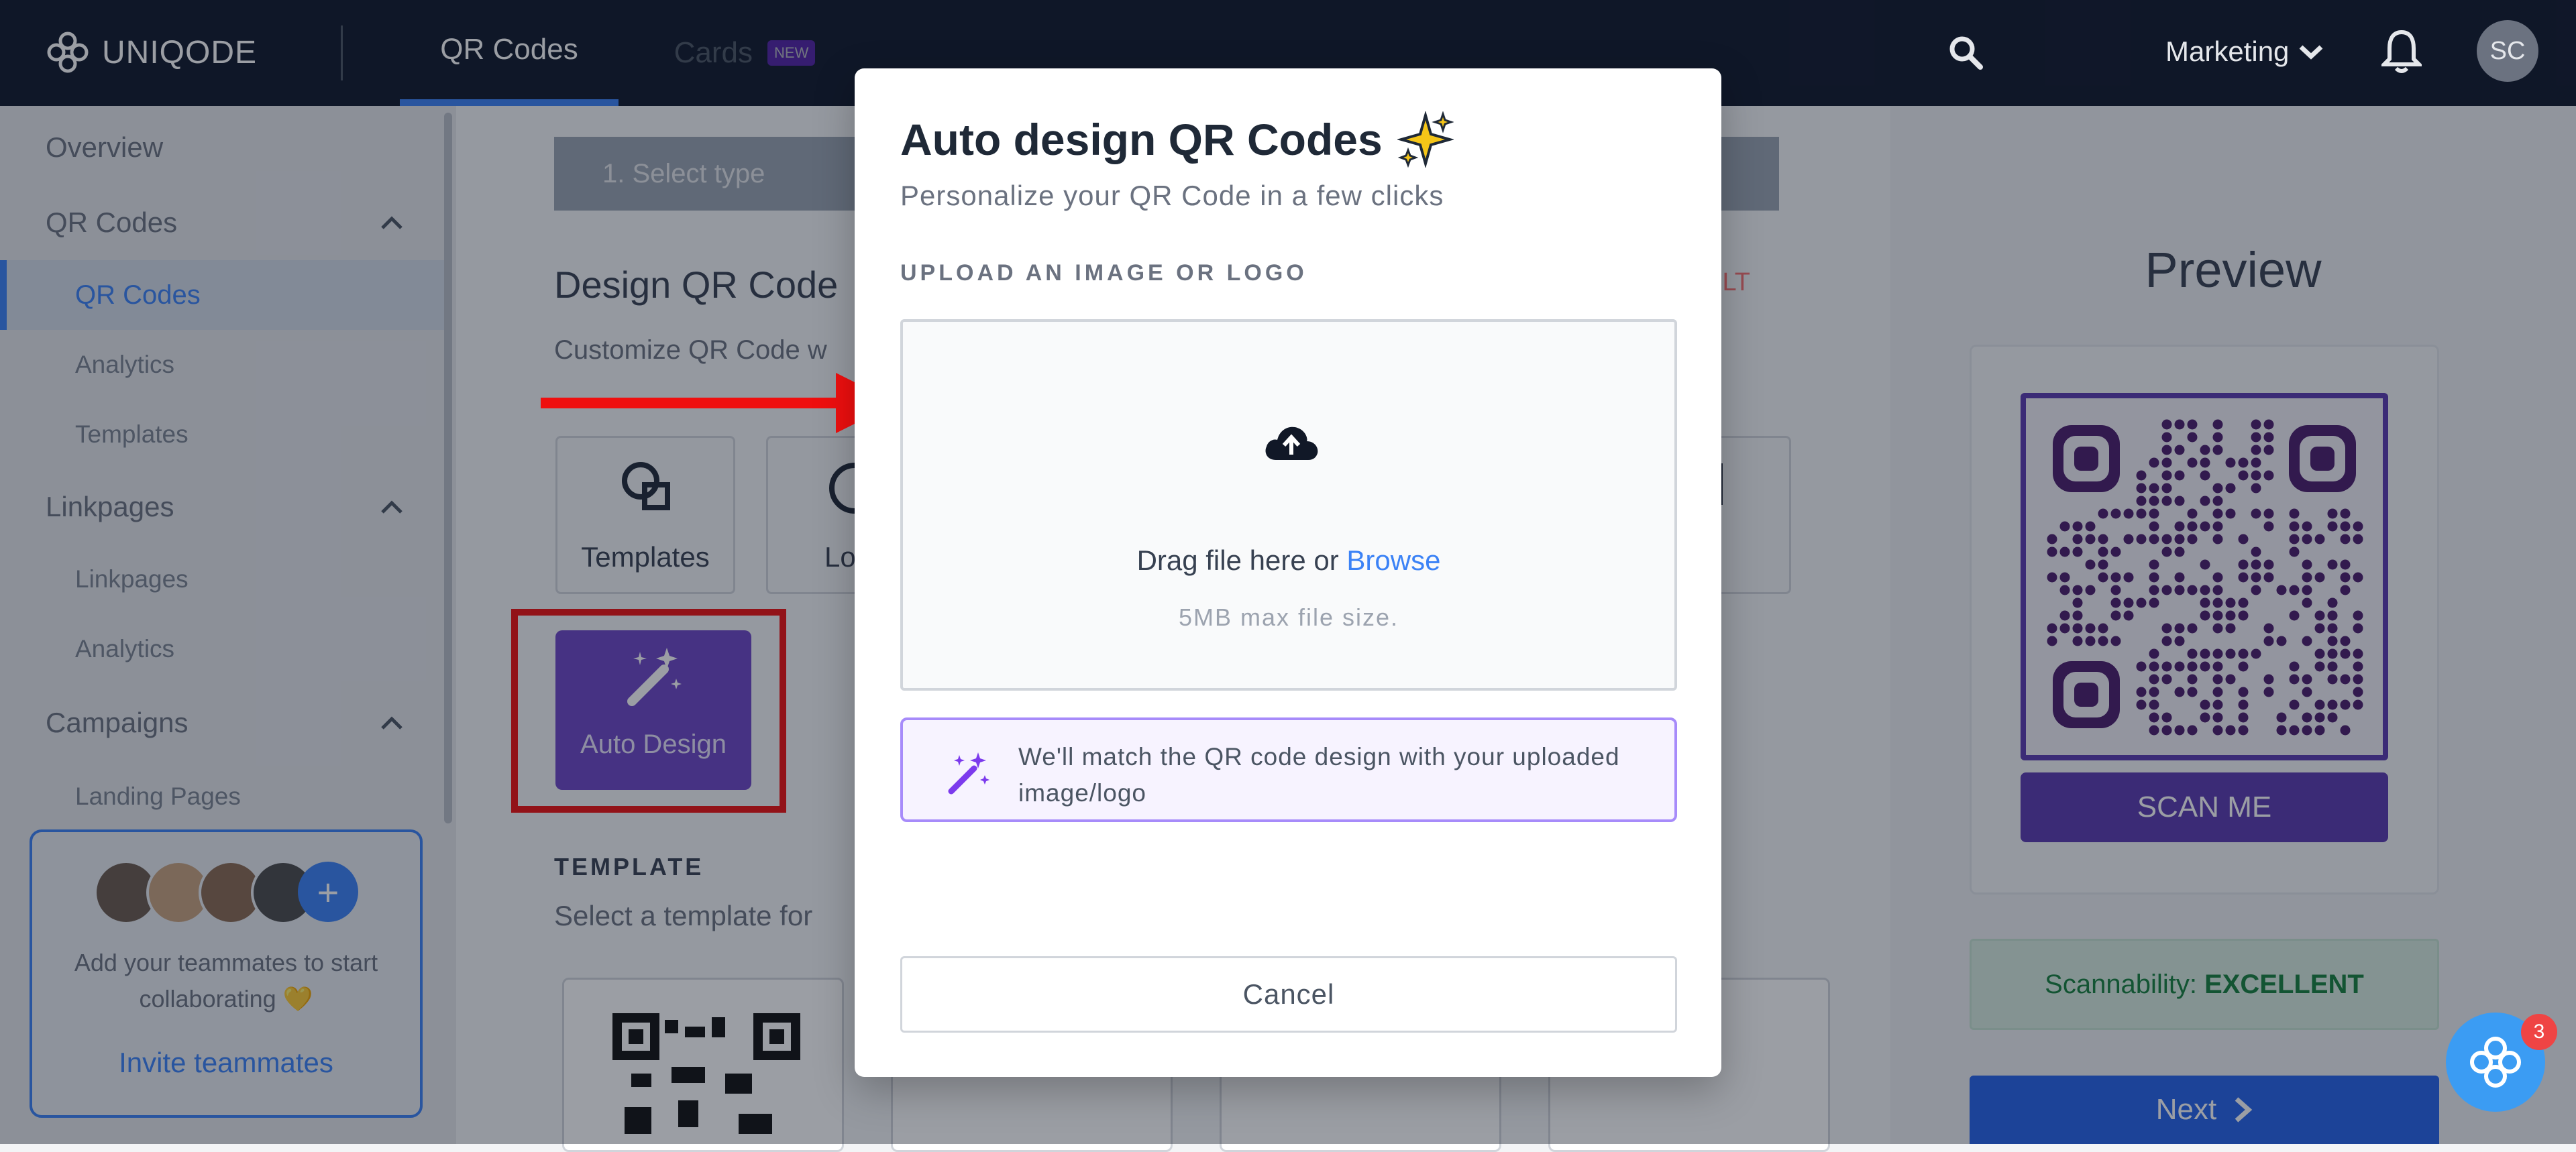 The image size is (2576, 1152). What do you see at coordinates (968, 773) in the screenshot?
I see `magic-wand-icon` at bounding box center [968, 773].